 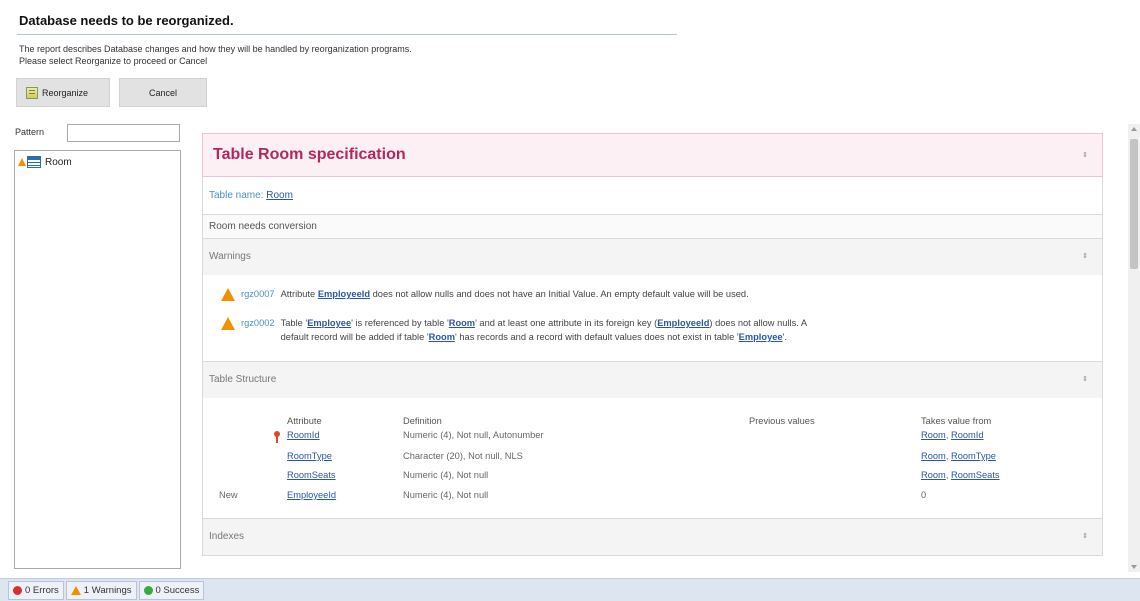 What do you see at coordinates (107, 590) in the screenshot?
I see `warnings-count: 1 Warnings` at bounding box center [107, 590].